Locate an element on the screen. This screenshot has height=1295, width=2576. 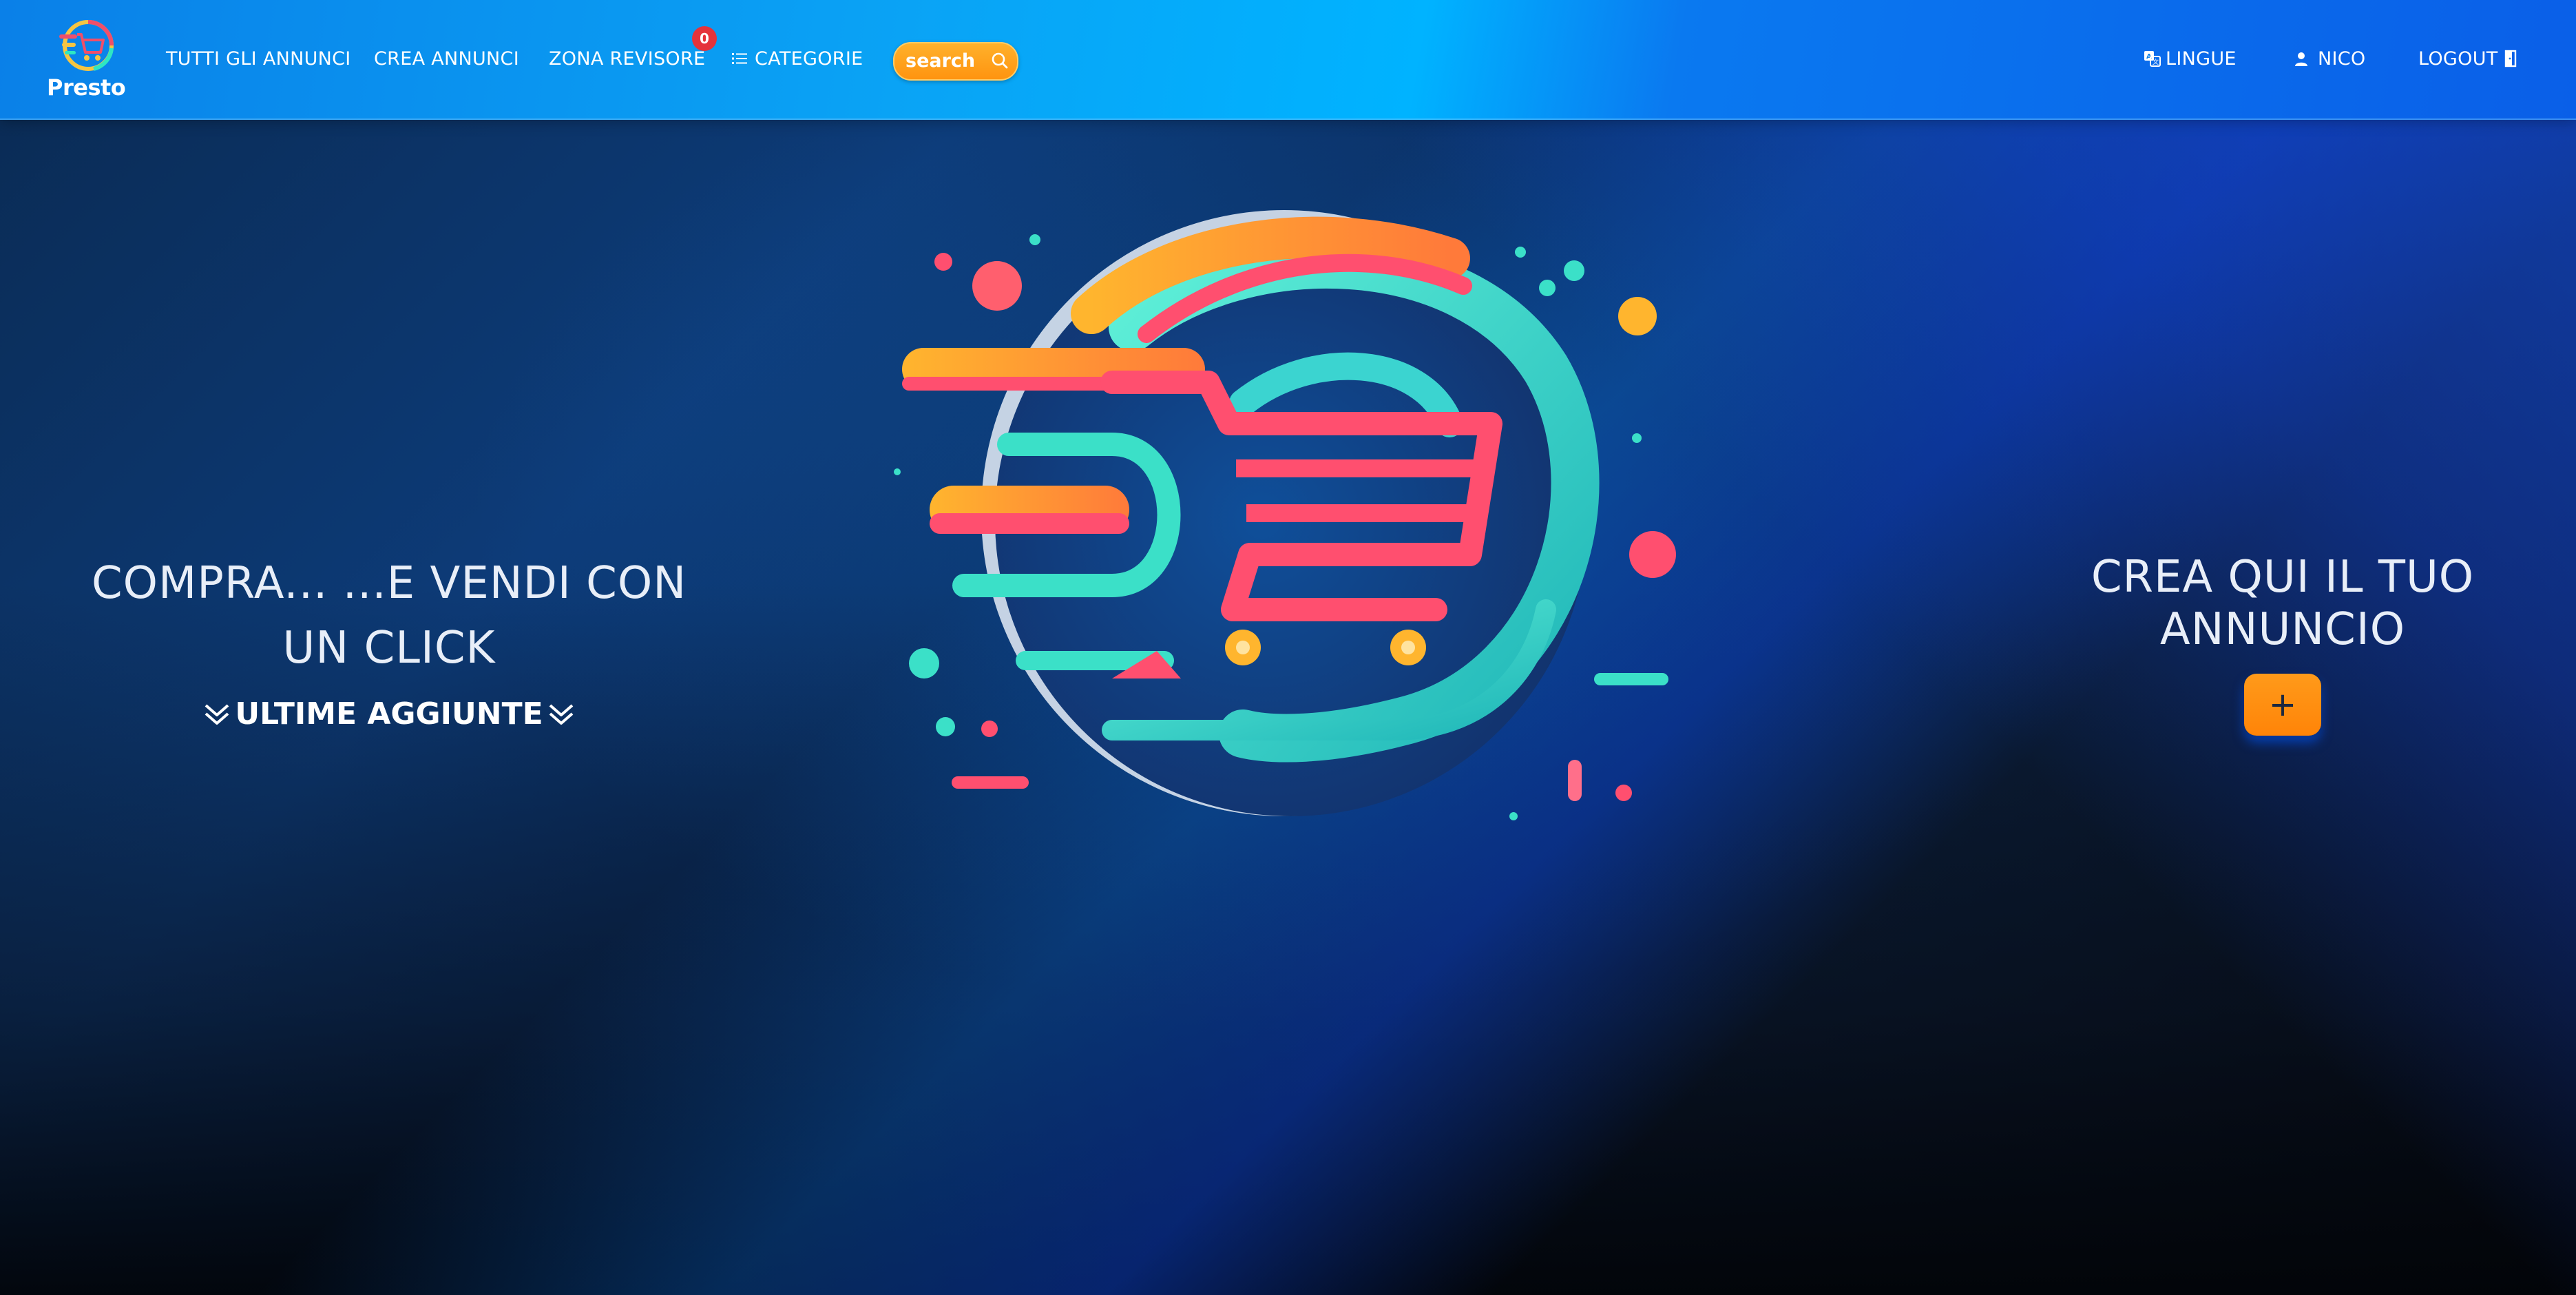
latest-additions-link: ULTIME AGGIUNTE is located at coordinates (389, 713).